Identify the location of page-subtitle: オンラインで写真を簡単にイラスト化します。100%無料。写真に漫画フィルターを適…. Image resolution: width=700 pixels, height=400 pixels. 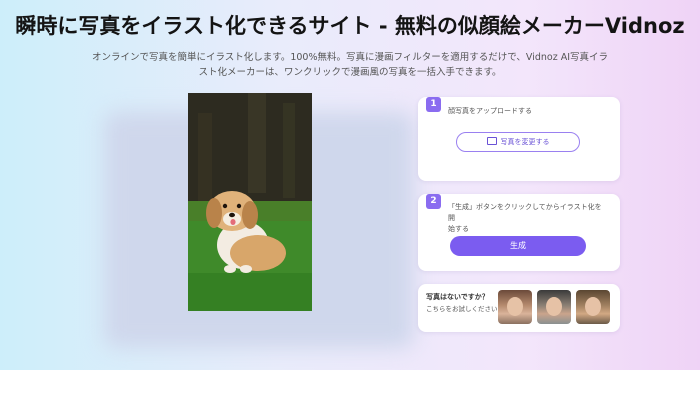
(350, 65).